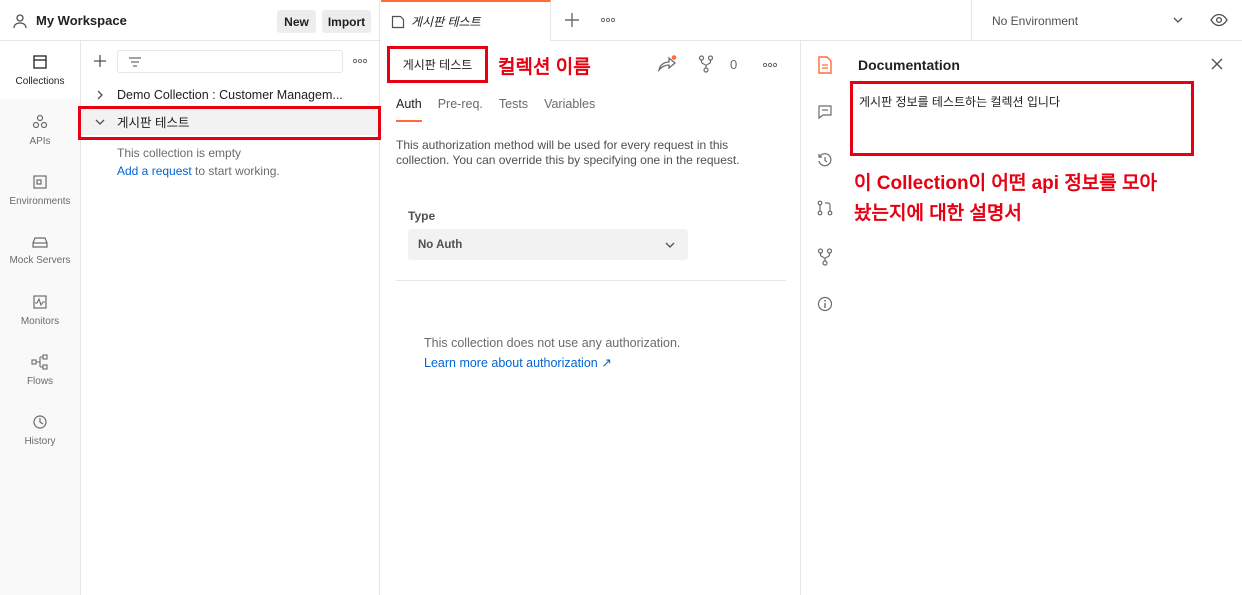 The image size is (1242, 595). What do you see at coordinates (826, 209) in the screenshot?
I see `pull-requests-icon` at bounding box center [826, 209].